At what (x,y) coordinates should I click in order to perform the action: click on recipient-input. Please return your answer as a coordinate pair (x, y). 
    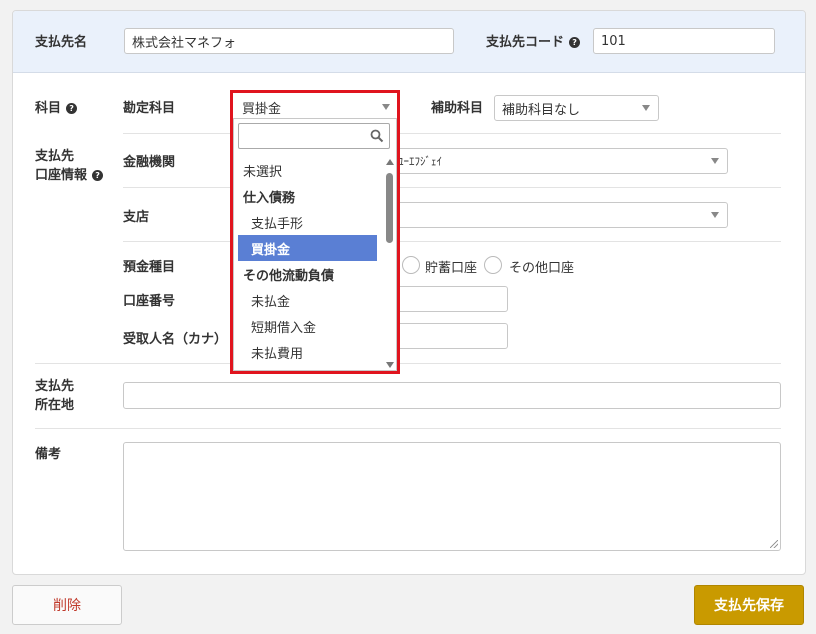
    Looking at the image, I should click on (445, 336).